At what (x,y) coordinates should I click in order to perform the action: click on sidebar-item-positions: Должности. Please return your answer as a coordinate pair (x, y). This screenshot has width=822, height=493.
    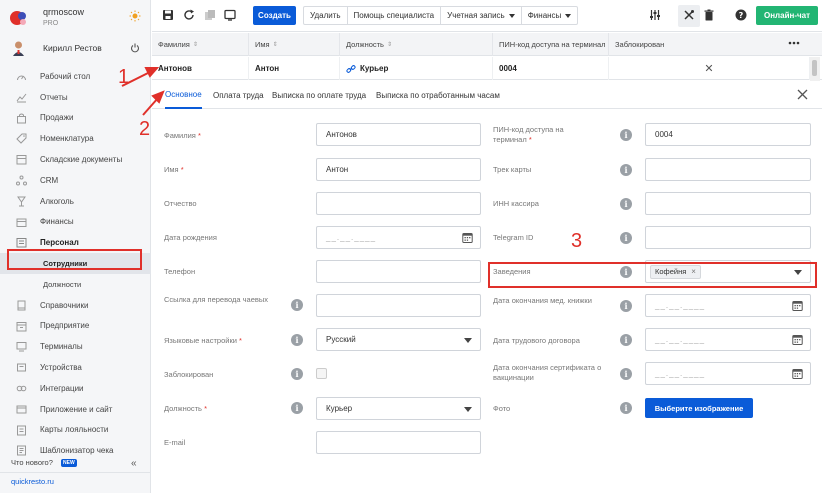
    Looking at the image, I should click on (75, 284).